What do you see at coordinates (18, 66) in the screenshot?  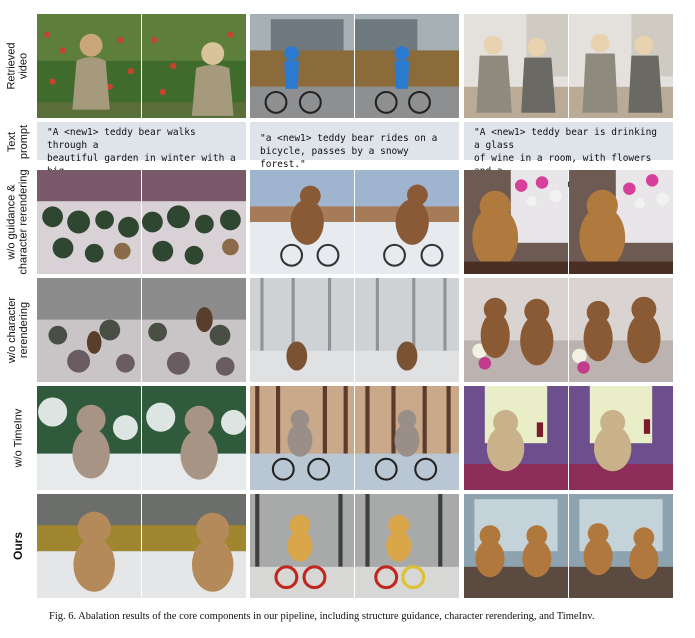 I see `row-label-retrieved-video: Retrieved video` at bounding box center [18, 66].